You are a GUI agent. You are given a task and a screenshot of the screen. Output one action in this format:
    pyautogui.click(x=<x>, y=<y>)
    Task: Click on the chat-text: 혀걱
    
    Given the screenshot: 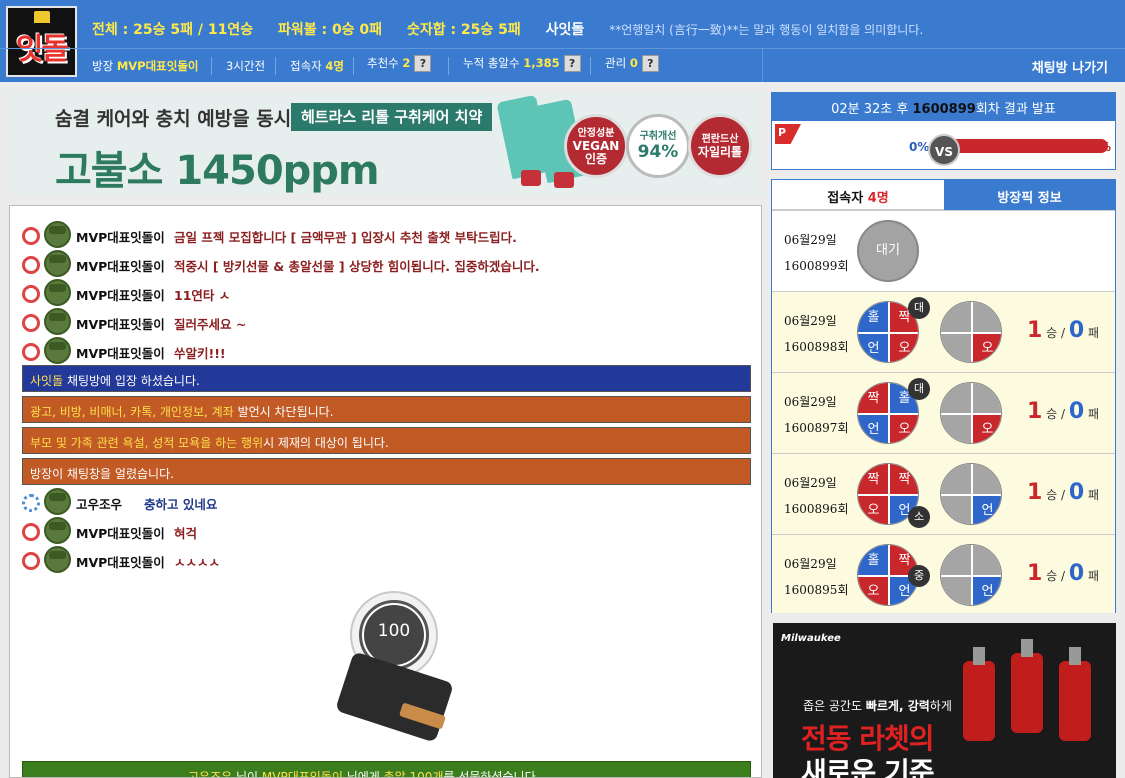 What is the action you would take?
    pyautogui.click(x=186, y=533)
    